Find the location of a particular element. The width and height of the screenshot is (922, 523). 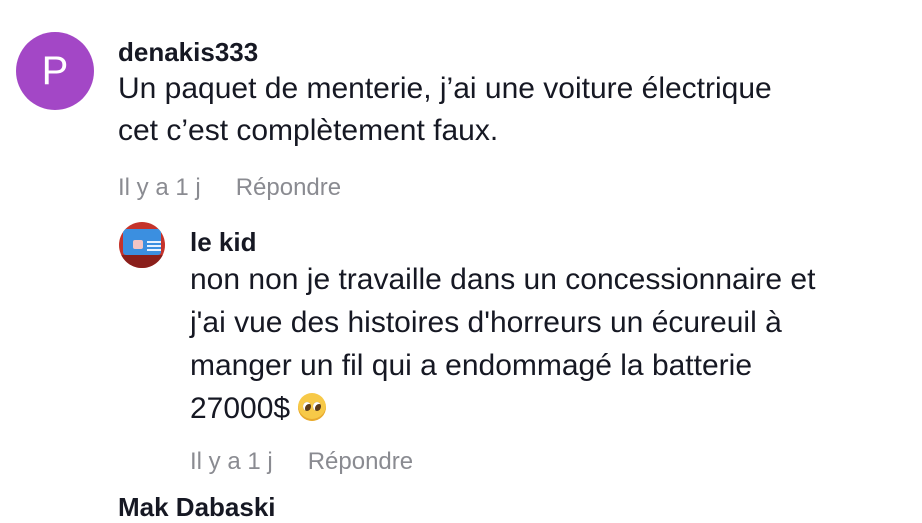

avatar: P is located at coordinates (55, 71).